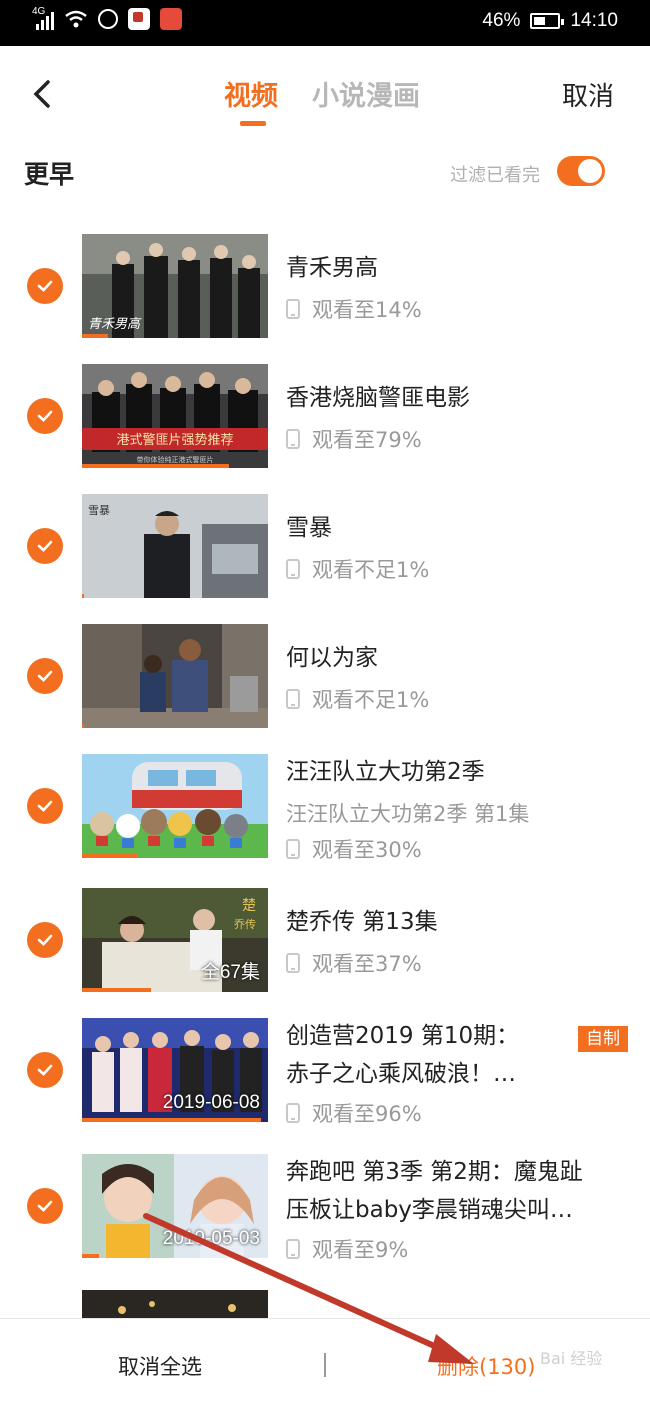  Describe the element at coordinates (253, 123) in the screenshot. I see `active-tab-indicator` at that location.